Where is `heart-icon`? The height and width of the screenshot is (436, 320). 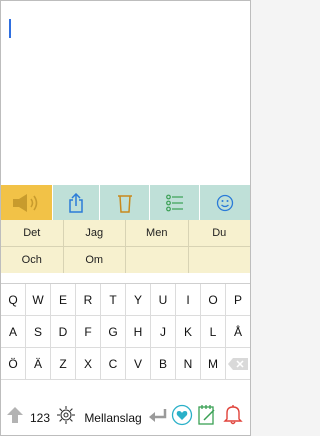 heart-icon is located at coordinates (182, 417).